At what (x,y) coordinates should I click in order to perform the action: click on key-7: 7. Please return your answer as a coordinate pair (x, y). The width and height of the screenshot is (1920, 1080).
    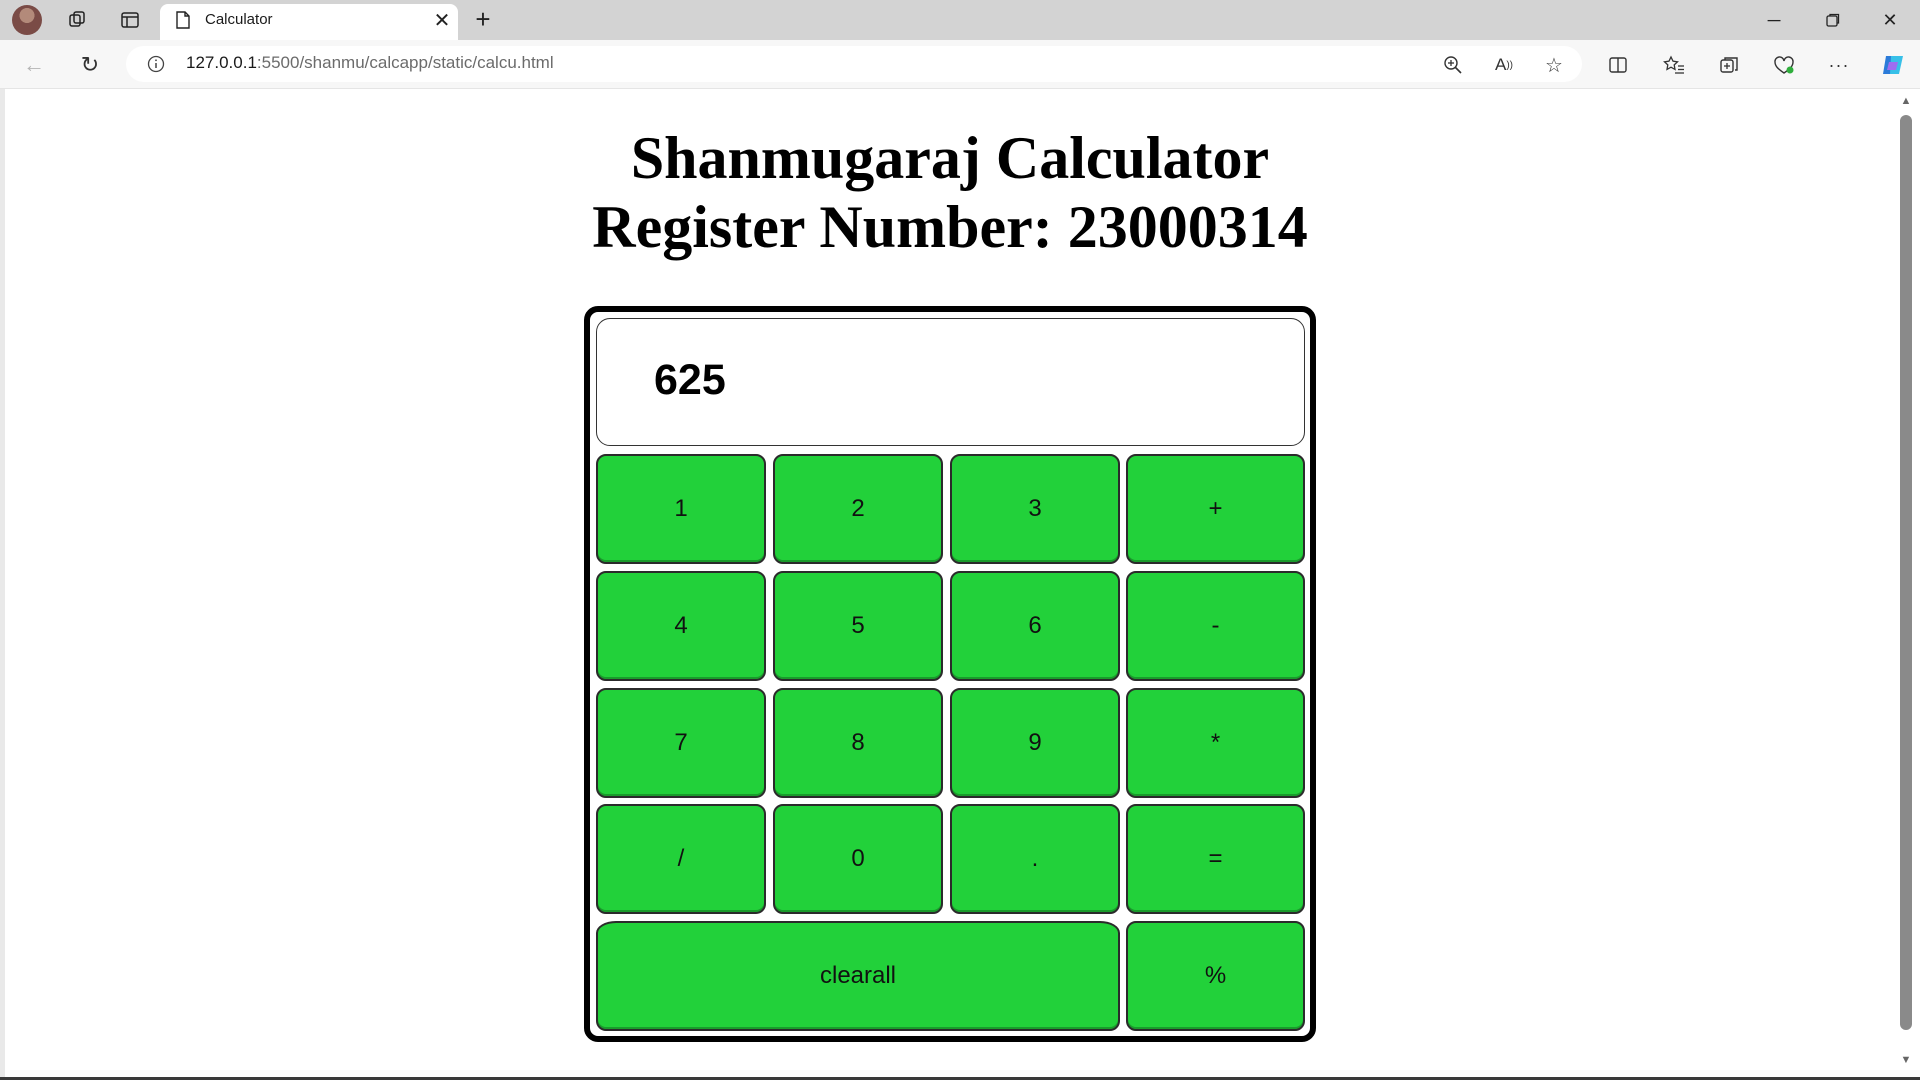
    Looking at the image, I should click on (681, 743).